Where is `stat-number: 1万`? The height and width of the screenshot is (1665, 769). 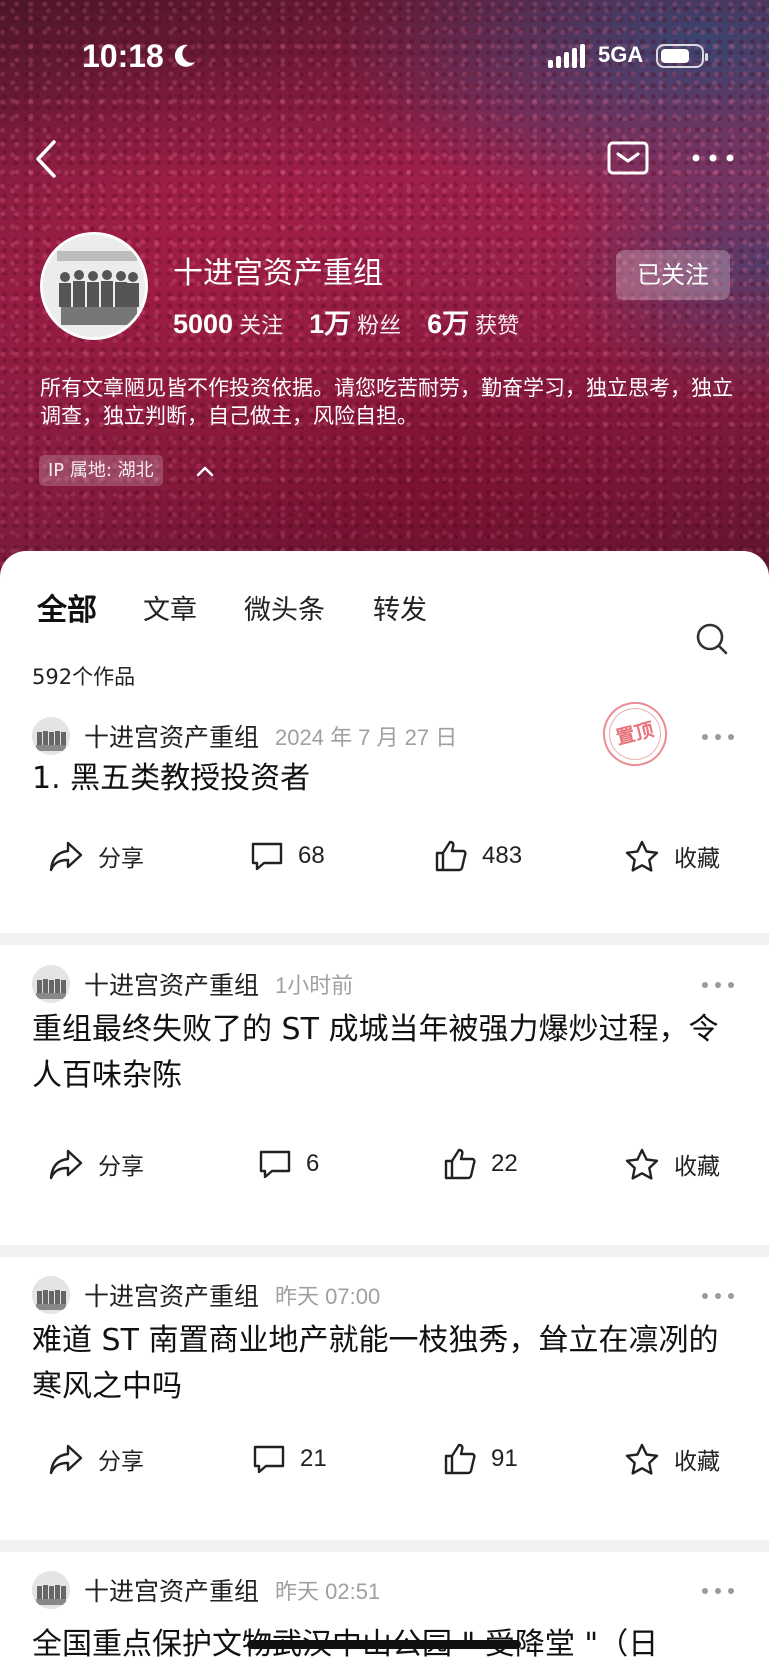 stat-number: 1万 is located at coordinates (330, 324).